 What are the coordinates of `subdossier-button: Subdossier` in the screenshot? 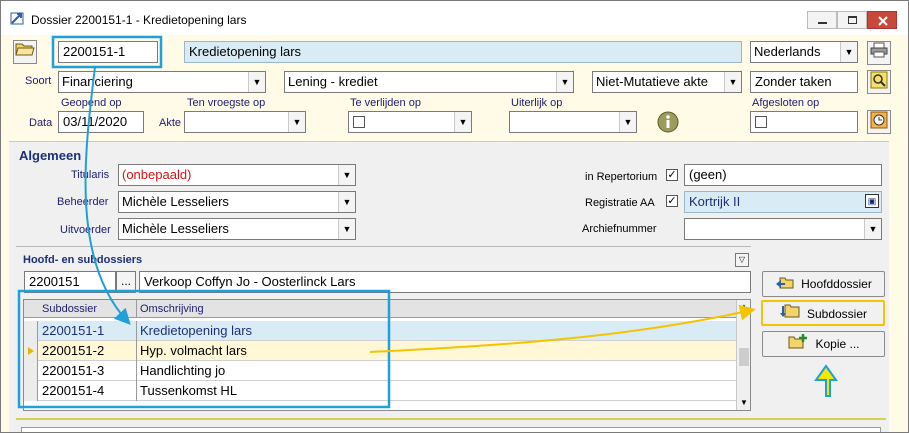 It's located at (823, 313).